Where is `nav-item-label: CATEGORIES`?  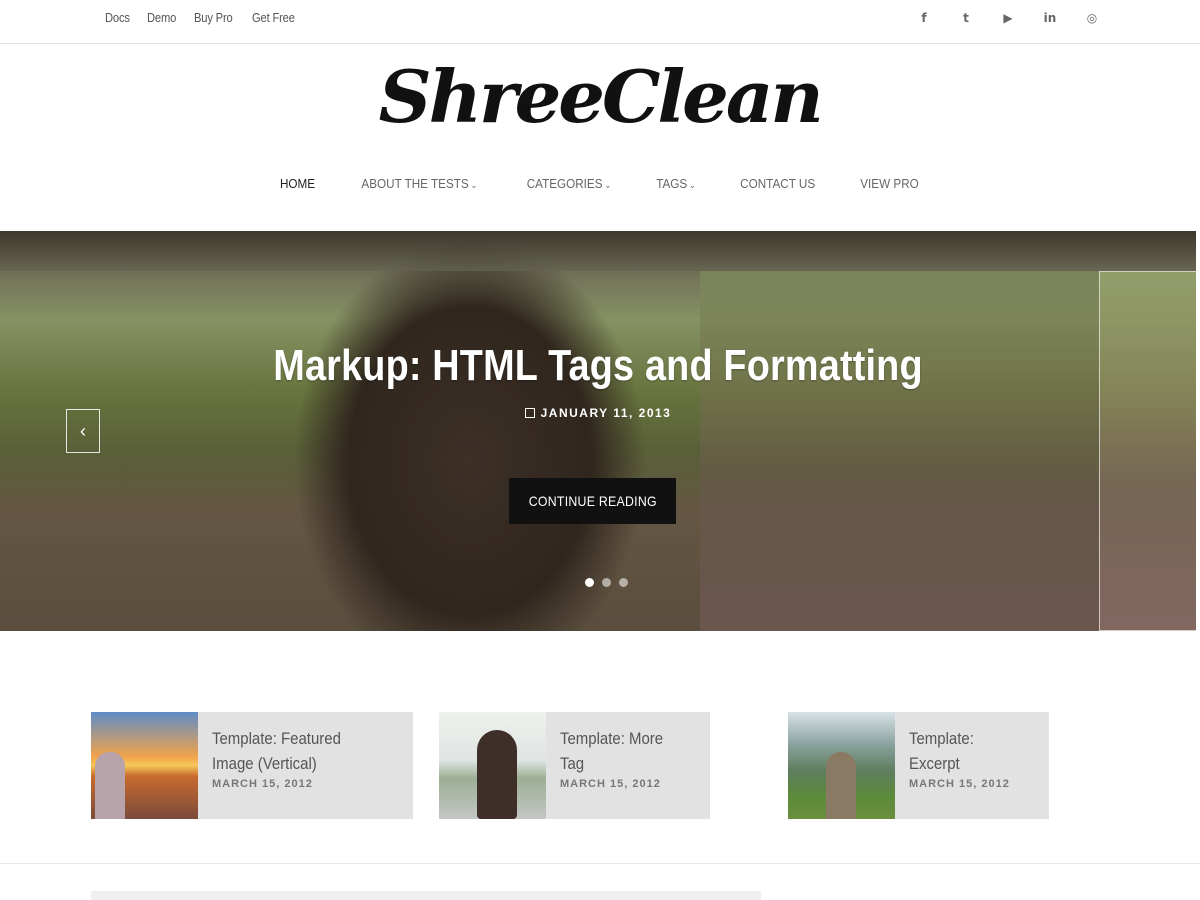
nav-item-label: CATEGORIES is located at coordinates (564, 183).